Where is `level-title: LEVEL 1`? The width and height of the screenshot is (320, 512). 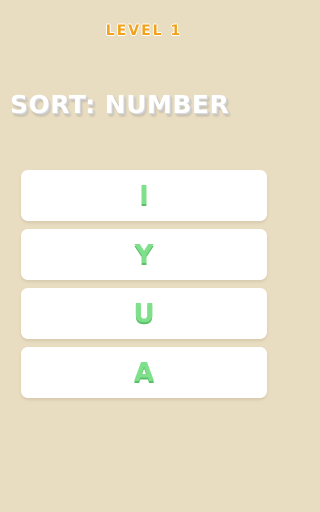 level-title: LEVEL 1 is located at coordinates (144, 31).